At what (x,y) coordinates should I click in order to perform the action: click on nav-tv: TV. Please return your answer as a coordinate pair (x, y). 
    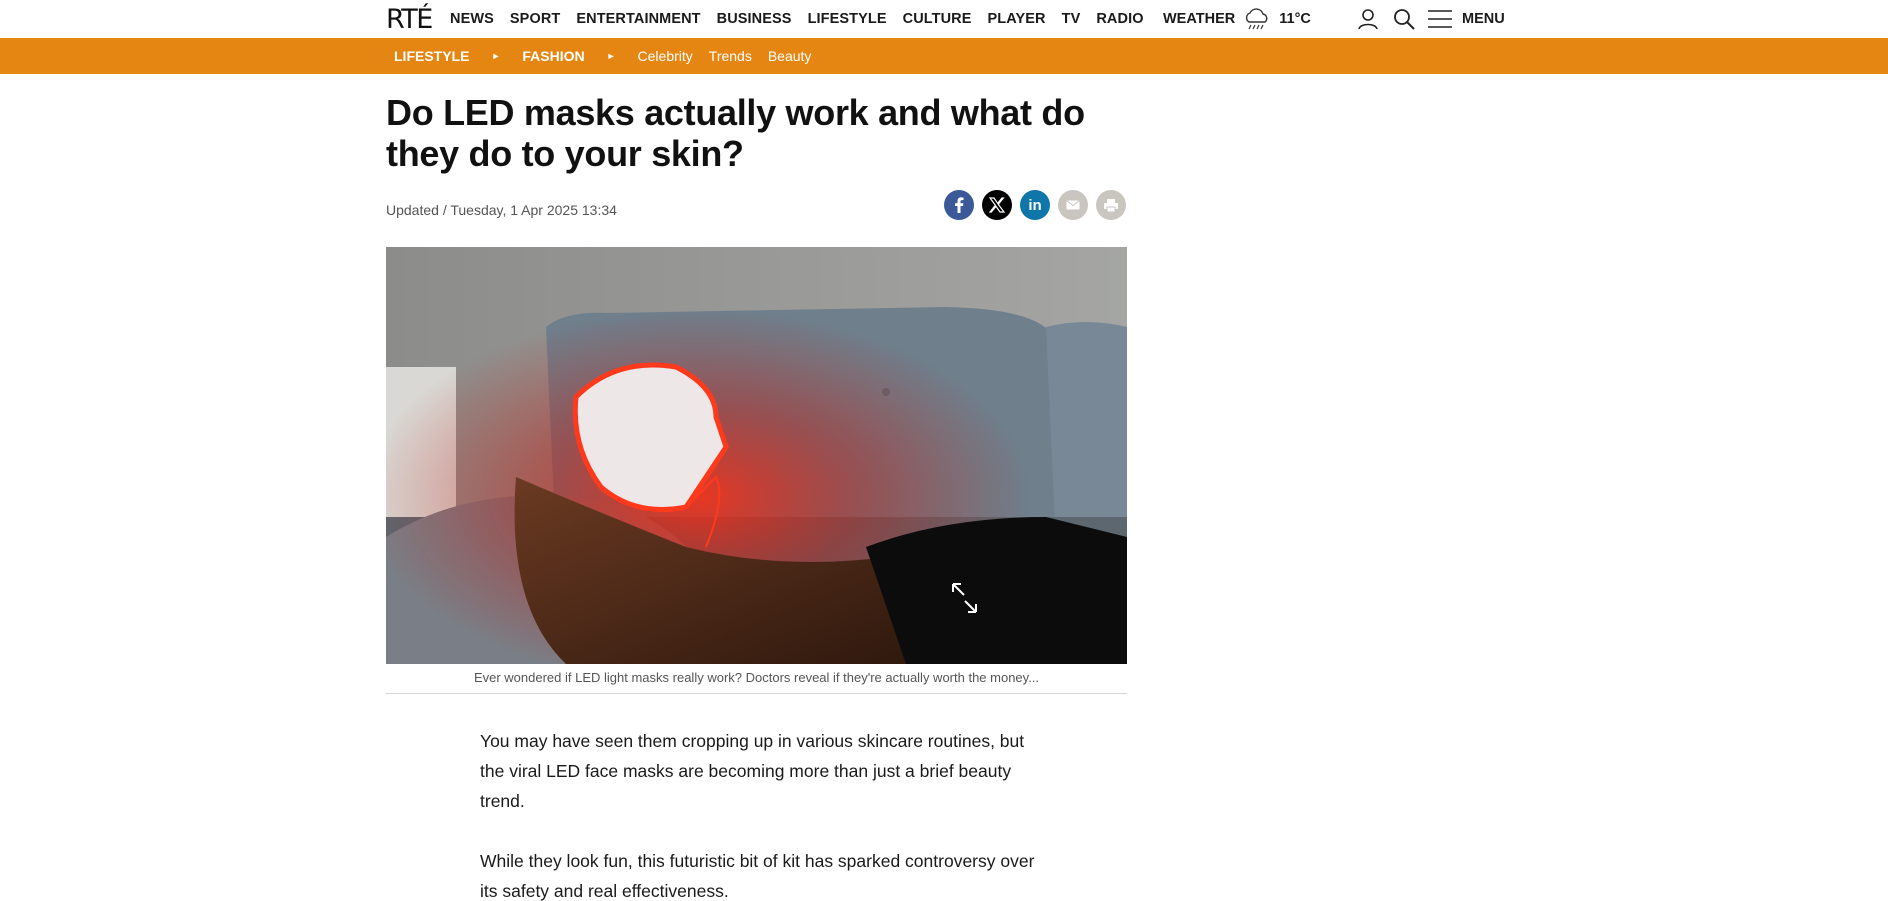
    Looking at the image, I should click on (1071, 19).